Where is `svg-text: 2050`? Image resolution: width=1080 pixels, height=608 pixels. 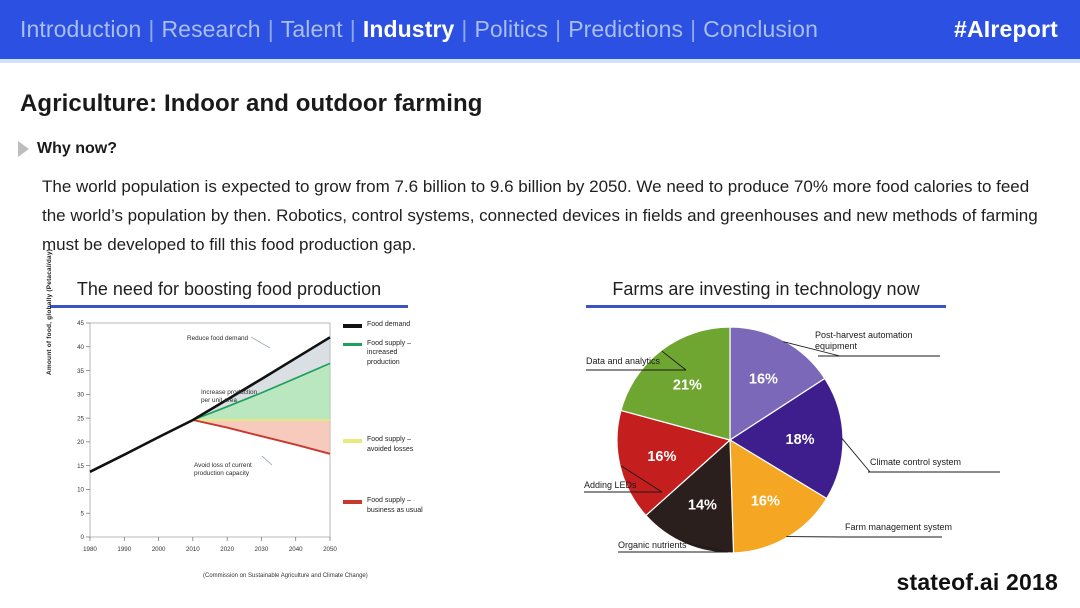
svg-text: 2050 is located at coordinates (330, 549).